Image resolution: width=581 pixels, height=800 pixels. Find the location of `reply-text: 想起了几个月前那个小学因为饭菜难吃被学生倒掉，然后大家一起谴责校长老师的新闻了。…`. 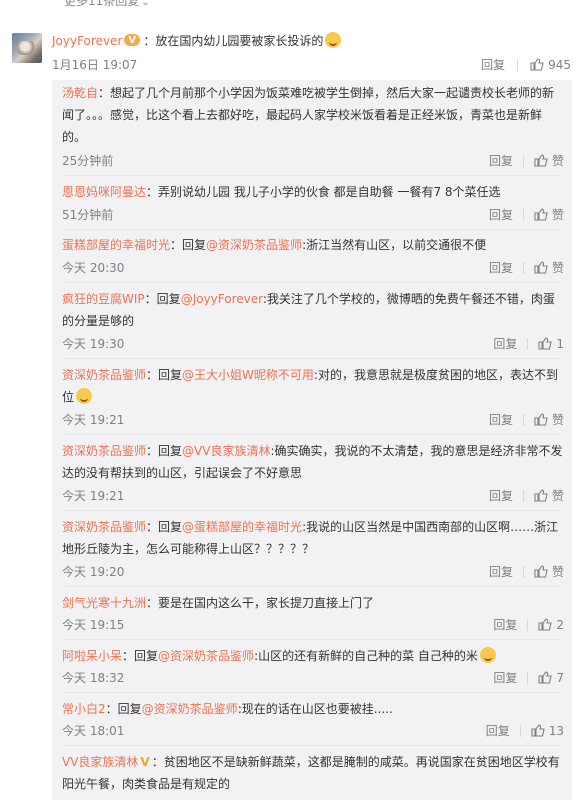

reply-text: 想起了几个月前那个小学因为饭菜难吃被学生倒掉，然后大家一起谴责校长老师的新闻了。… is located at coordinates (308, 115).